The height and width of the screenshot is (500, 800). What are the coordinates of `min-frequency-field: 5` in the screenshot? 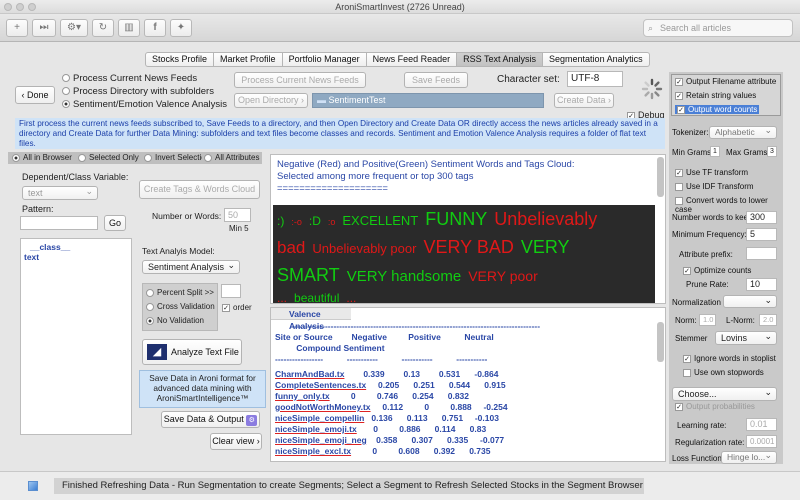 It's located at (761, 234).